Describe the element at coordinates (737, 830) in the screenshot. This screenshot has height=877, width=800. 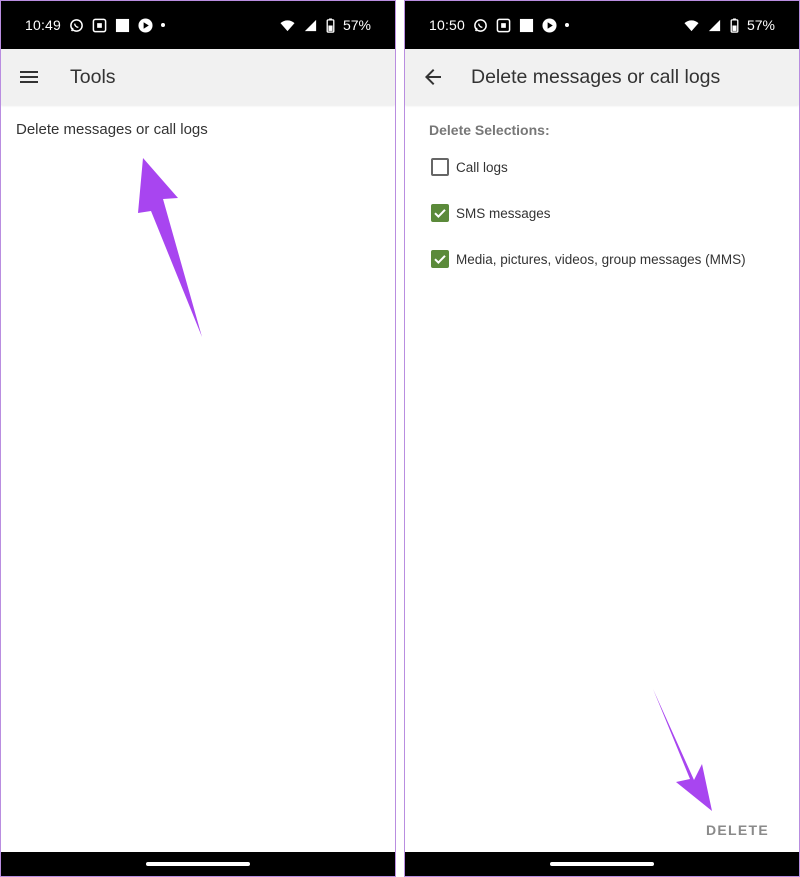
I see `delete-button: DELETE` at that location.